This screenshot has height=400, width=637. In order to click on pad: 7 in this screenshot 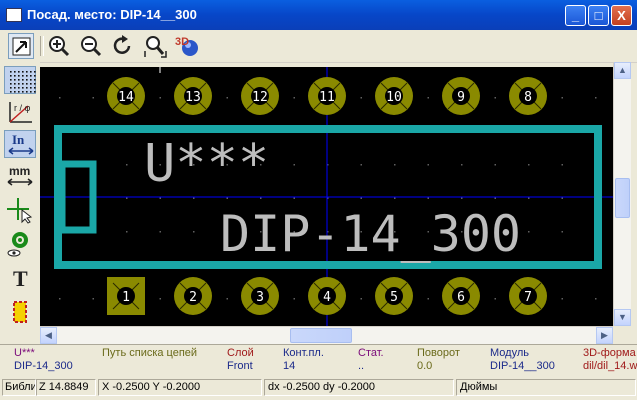, I will do `click(528, 296)`.